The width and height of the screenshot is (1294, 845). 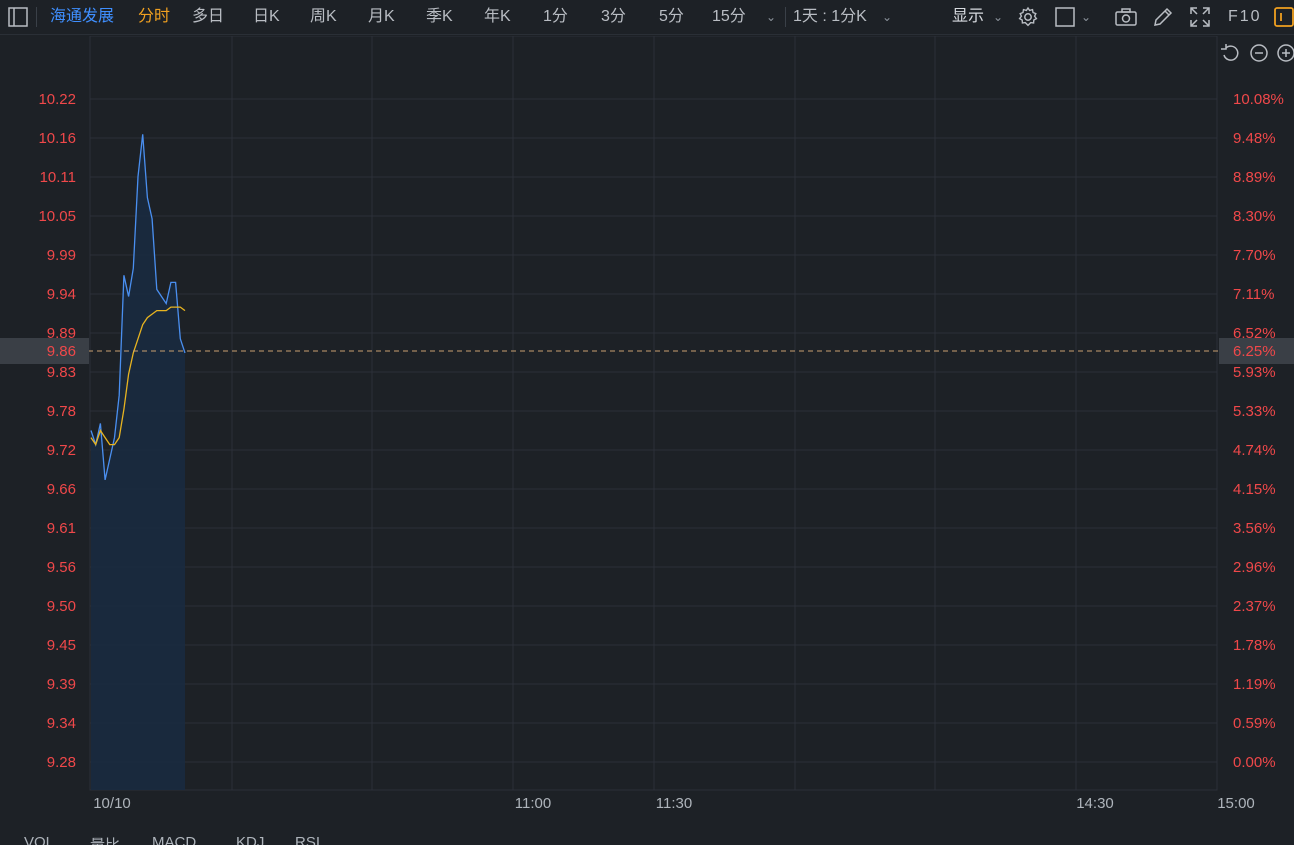 I want to click on percent-tick-label: 10.08%, so click(x=1258, y=99).